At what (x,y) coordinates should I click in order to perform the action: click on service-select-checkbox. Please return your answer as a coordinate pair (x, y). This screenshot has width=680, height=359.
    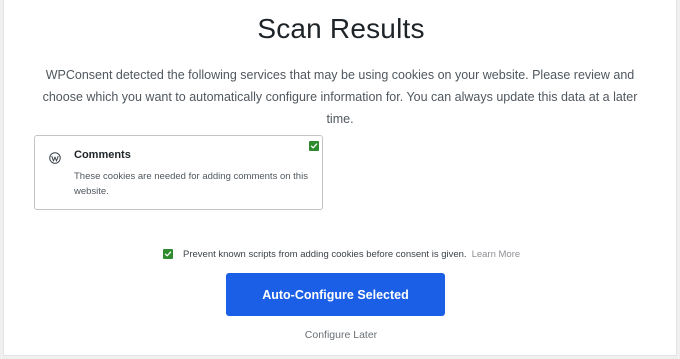
    Looking at the image, I should click on (314, 146).